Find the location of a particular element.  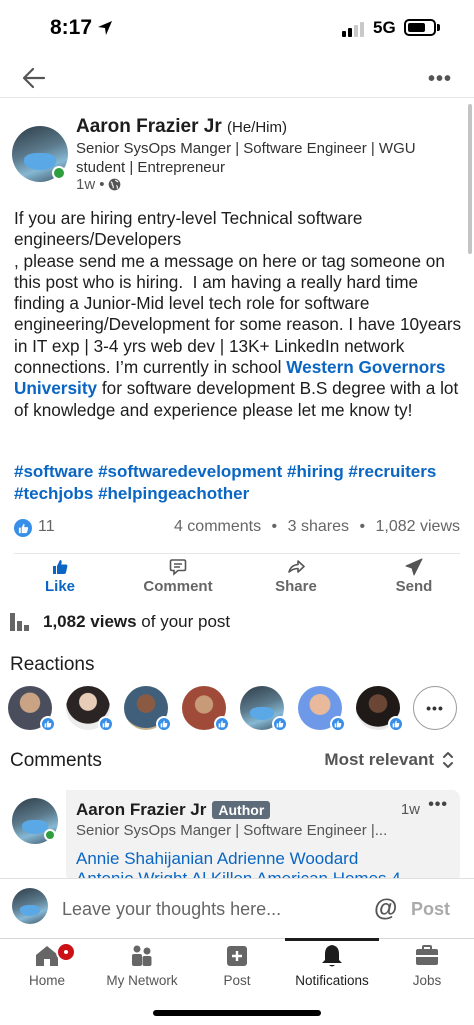

tab-home-label: Home is located at coordinates (46, 980).